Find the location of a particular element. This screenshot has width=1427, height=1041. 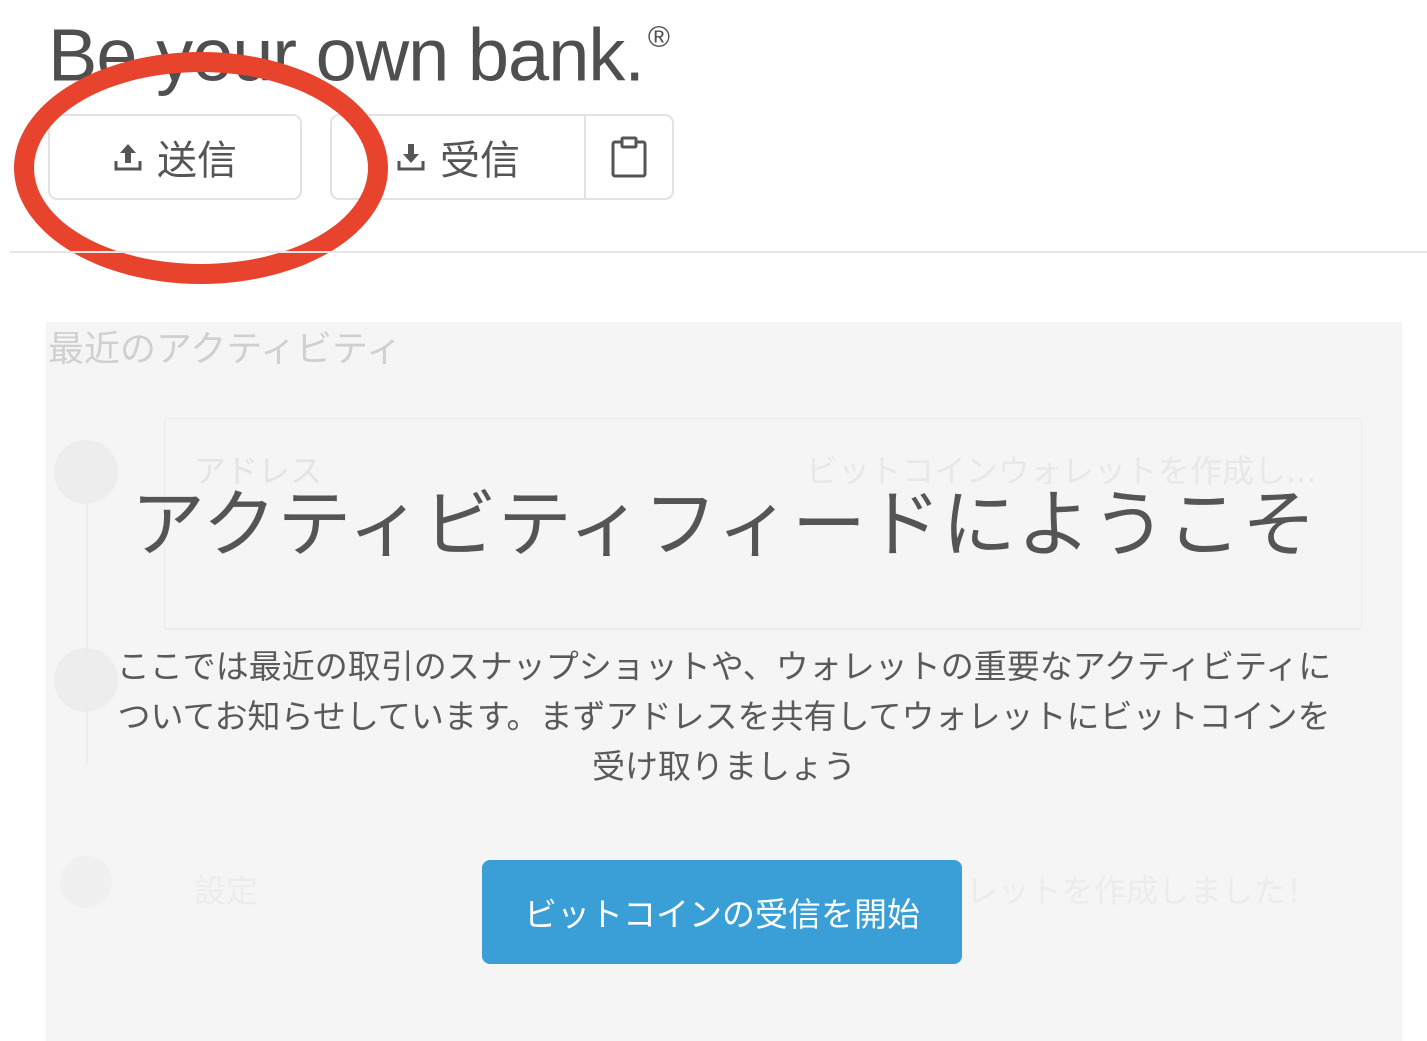

download-arrow-icon is located at coordinates (411, 157).